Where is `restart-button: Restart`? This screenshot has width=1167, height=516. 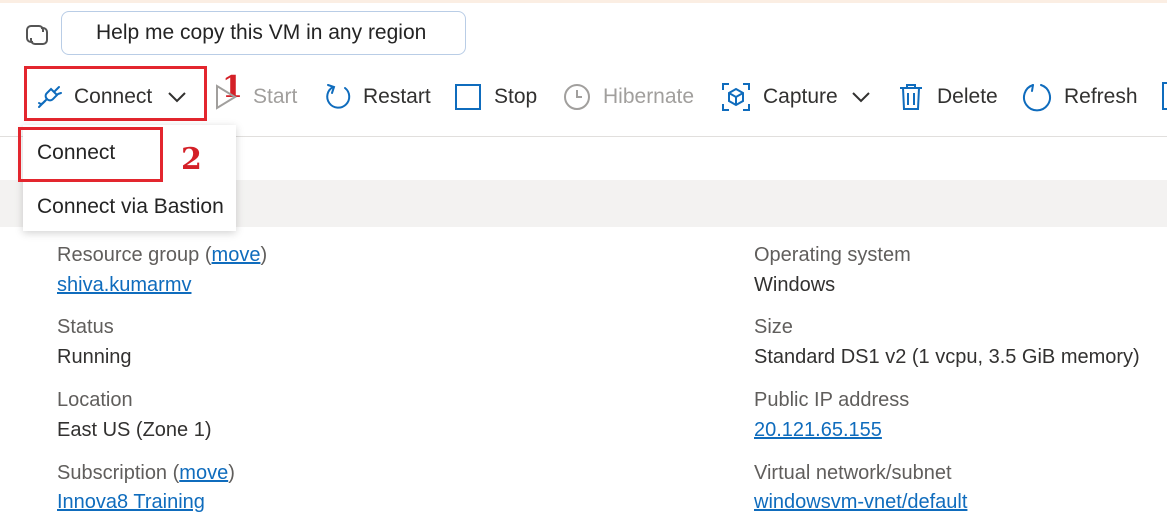 restart-button: Restart is located at coordinates (378, 97).